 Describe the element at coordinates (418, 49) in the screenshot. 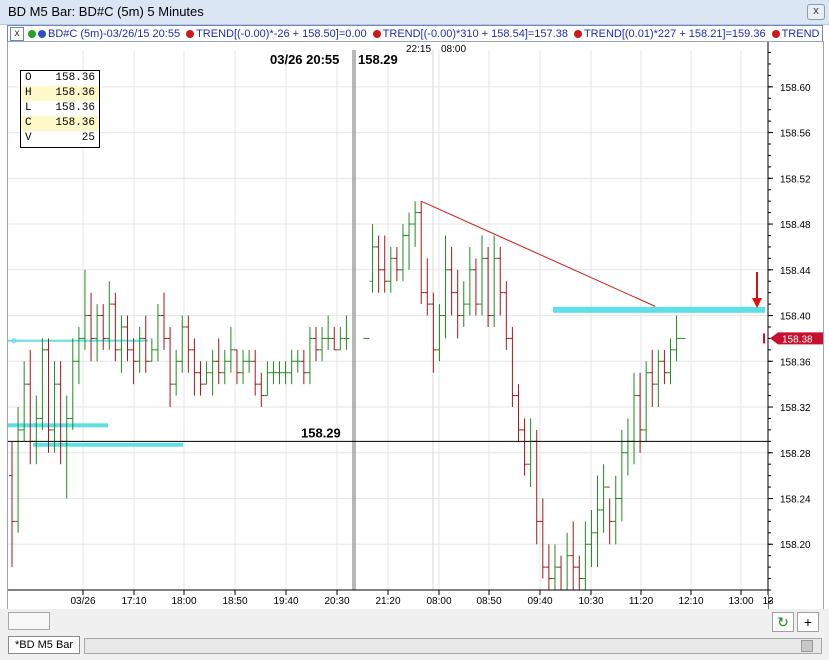

I see `session-time-label: 22:15` at that location.